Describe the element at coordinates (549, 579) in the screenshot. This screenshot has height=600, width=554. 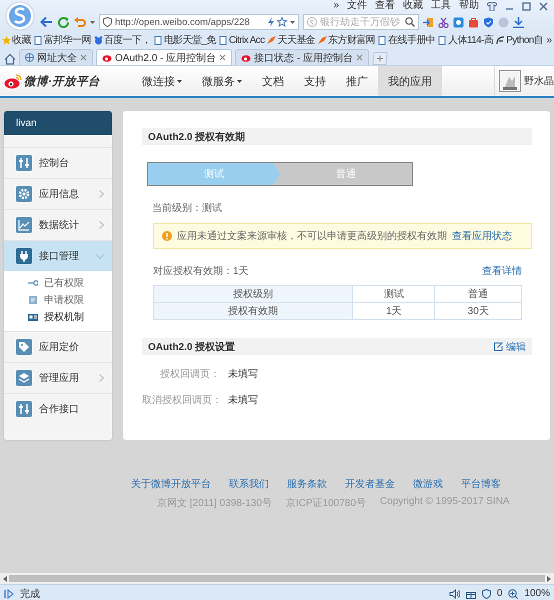
I see `scroll-right-icon` at that location.